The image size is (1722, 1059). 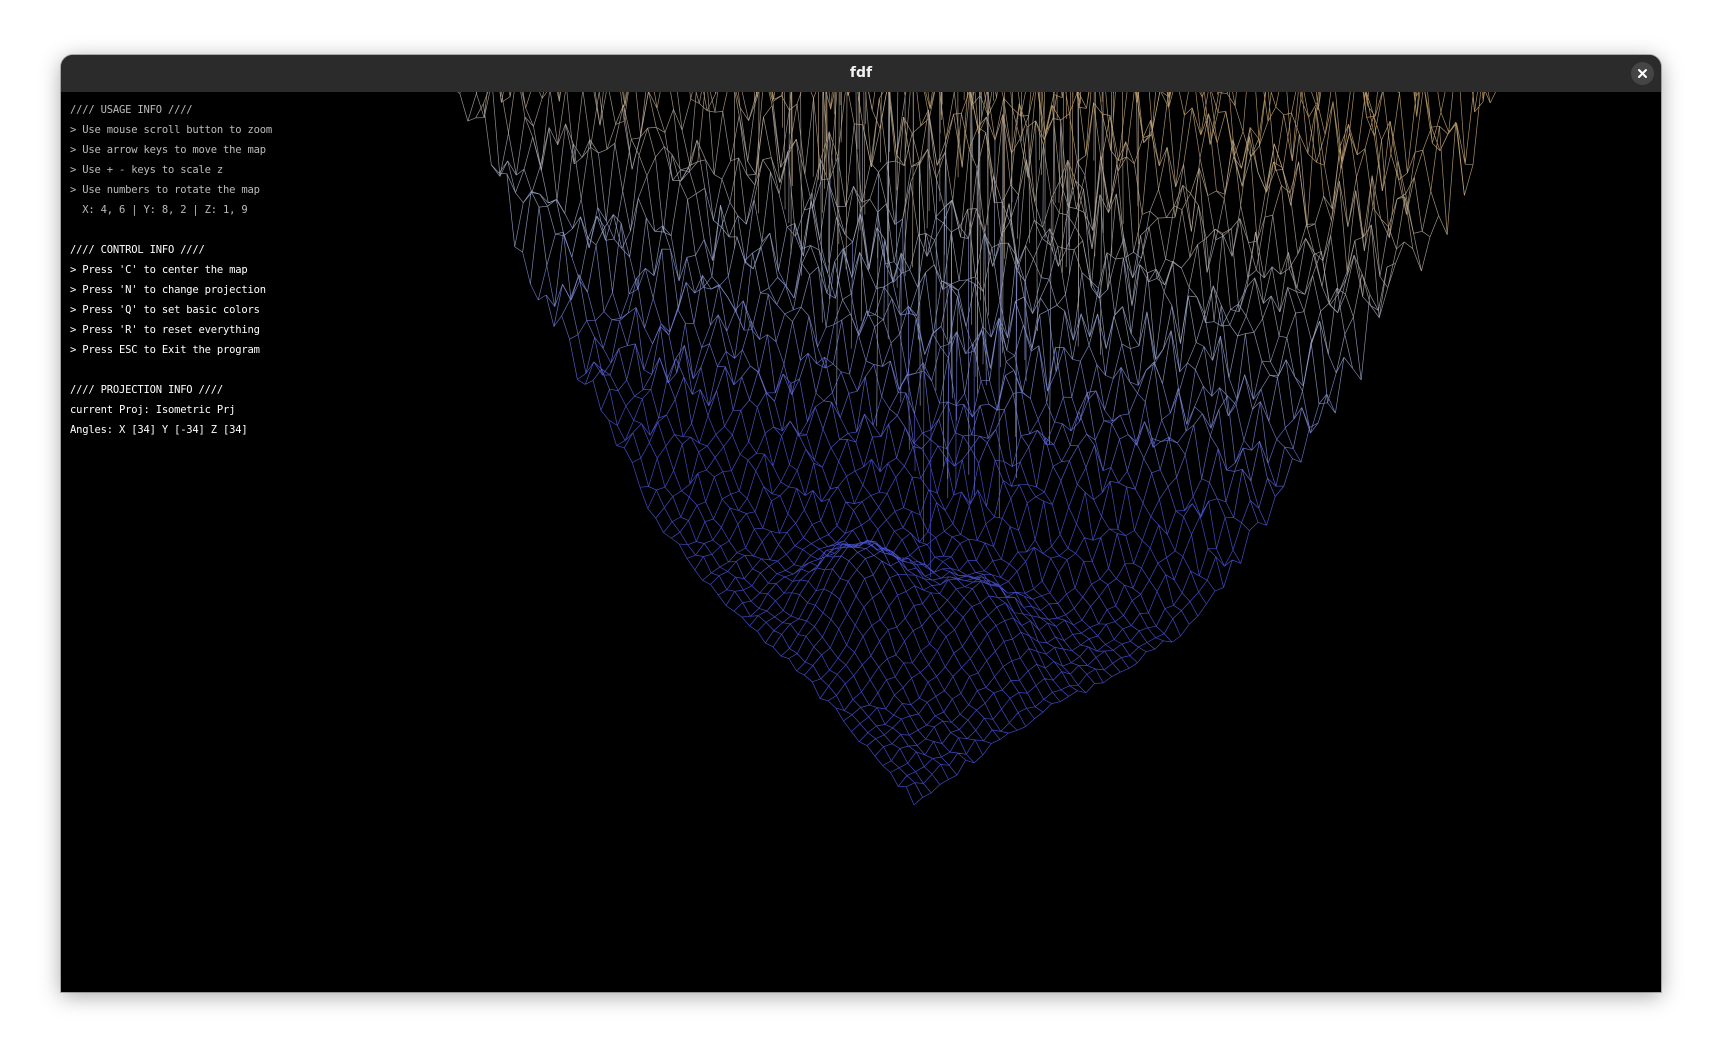 I want to click on title-bar: fdf, so click(x=861, y=74).